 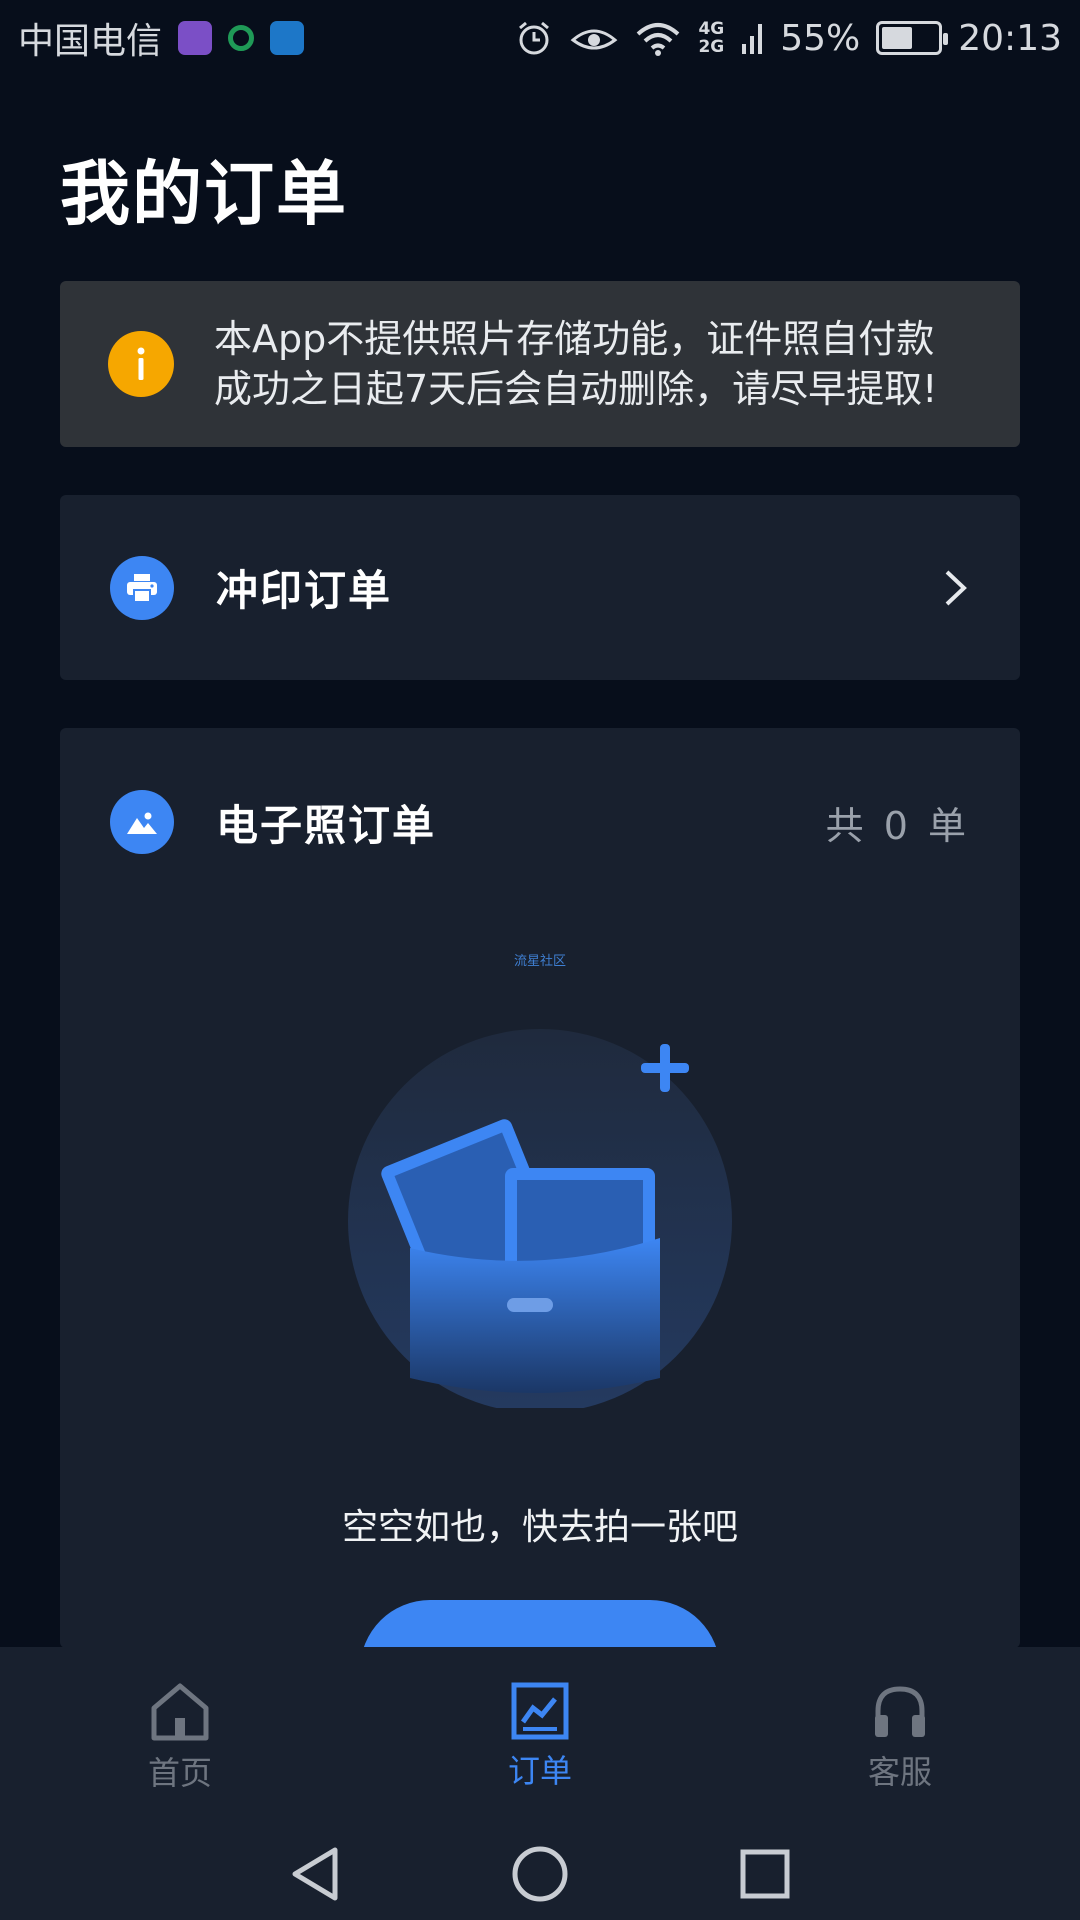 I want to click on nav-label-support: 客服, so click(x=899, y=1772).